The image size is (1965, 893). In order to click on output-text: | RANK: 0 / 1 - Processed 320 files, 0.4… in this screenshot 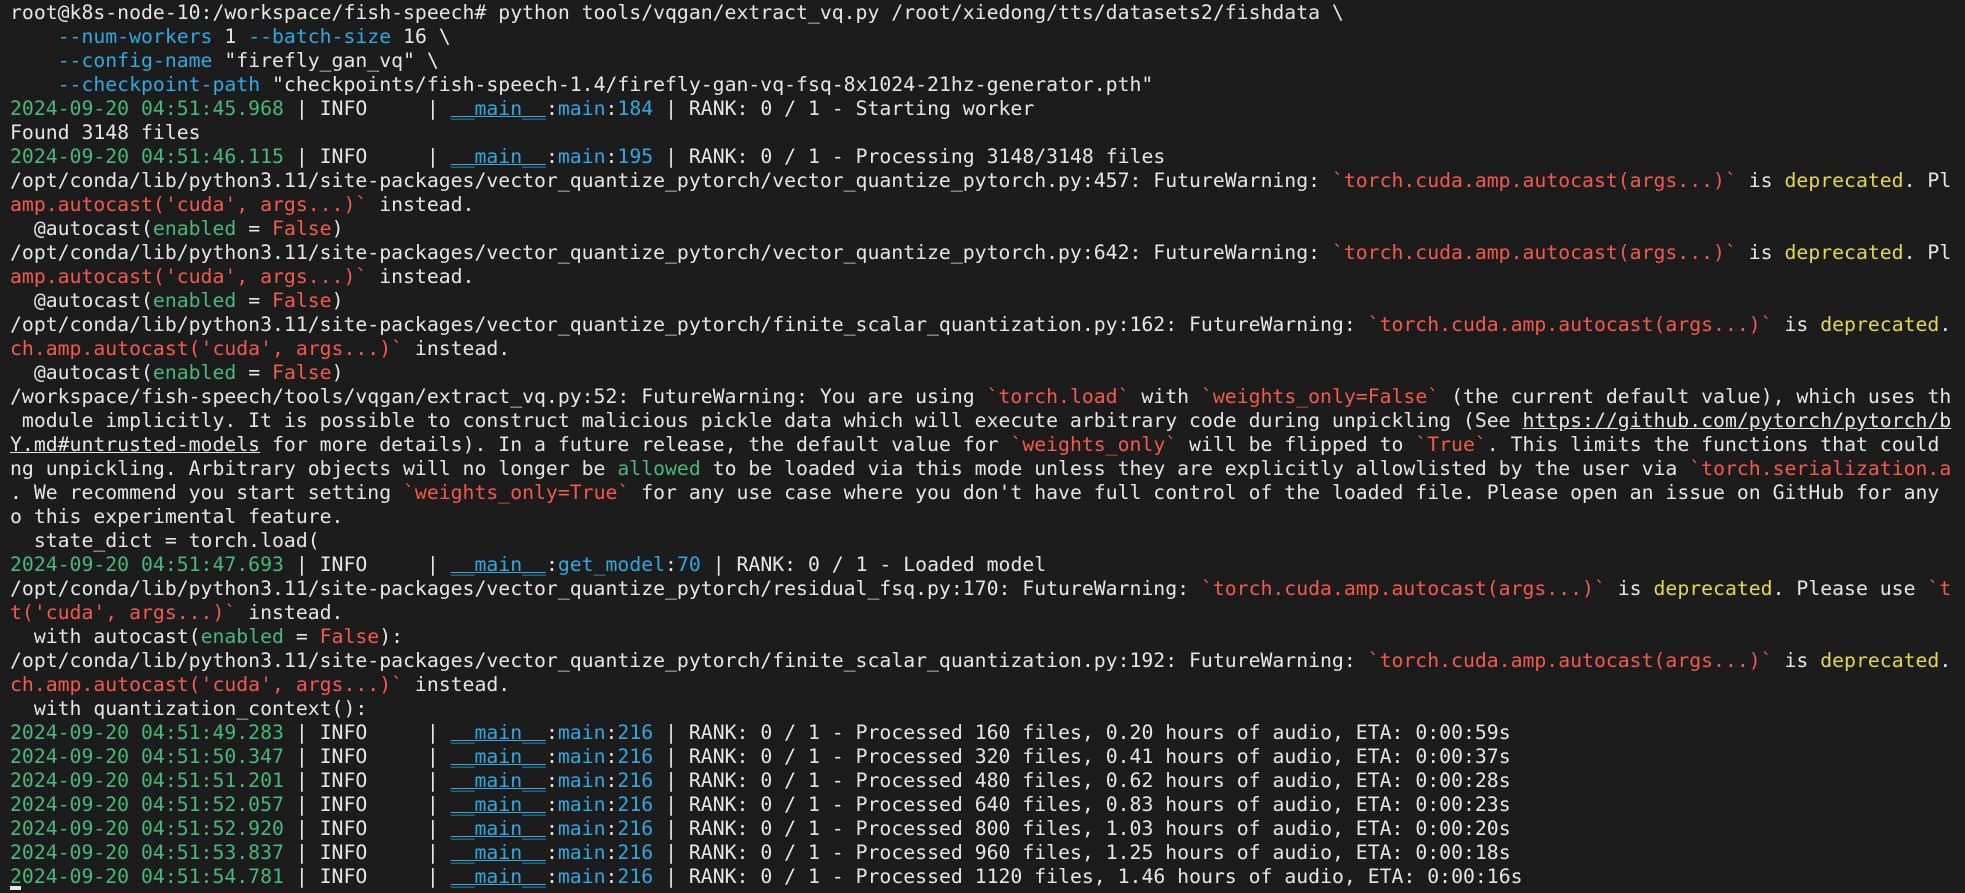, I will do `click(1082, 756)`.